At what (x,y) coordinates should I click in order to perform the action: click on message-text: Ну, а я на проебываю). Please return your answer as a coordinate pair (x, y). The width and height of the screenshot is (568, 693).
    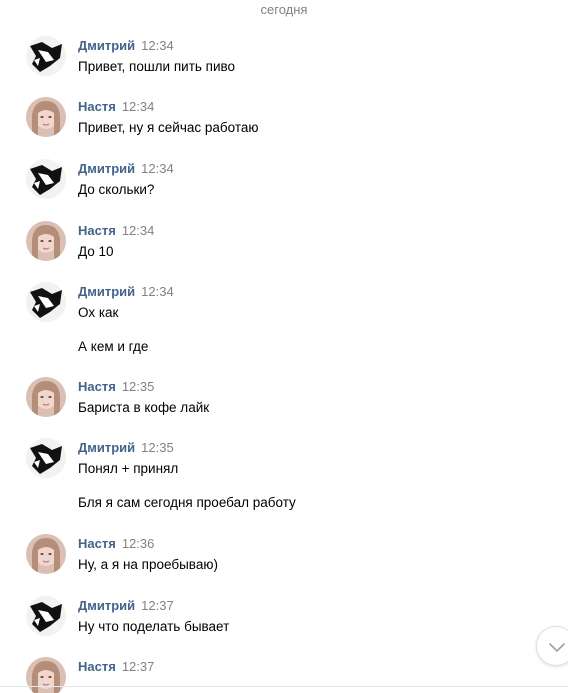
    Looking at the image, I should click on (148, 564).